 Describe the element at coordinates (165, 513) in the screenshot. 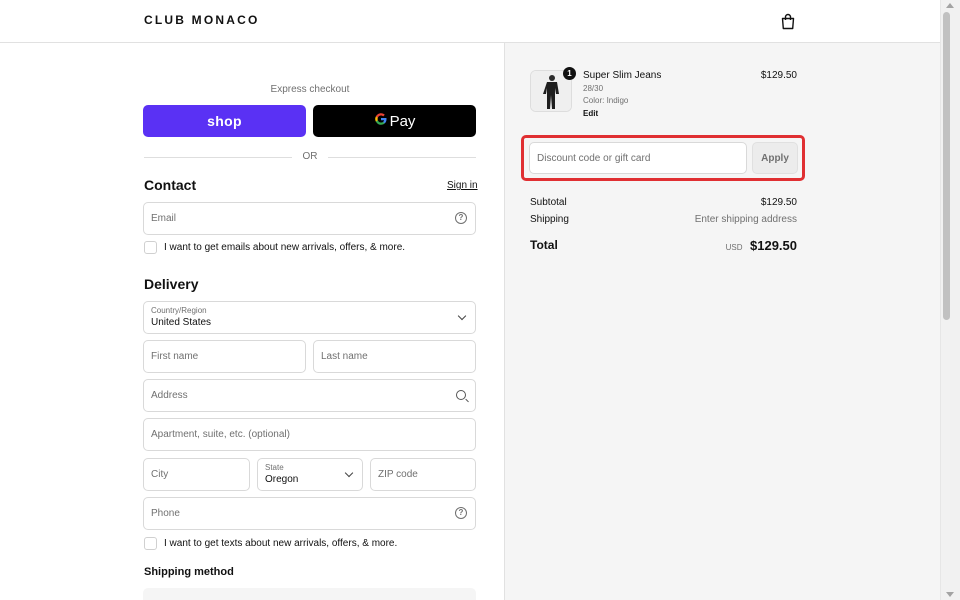

I see `phone-placeholder: Phone` at that location.